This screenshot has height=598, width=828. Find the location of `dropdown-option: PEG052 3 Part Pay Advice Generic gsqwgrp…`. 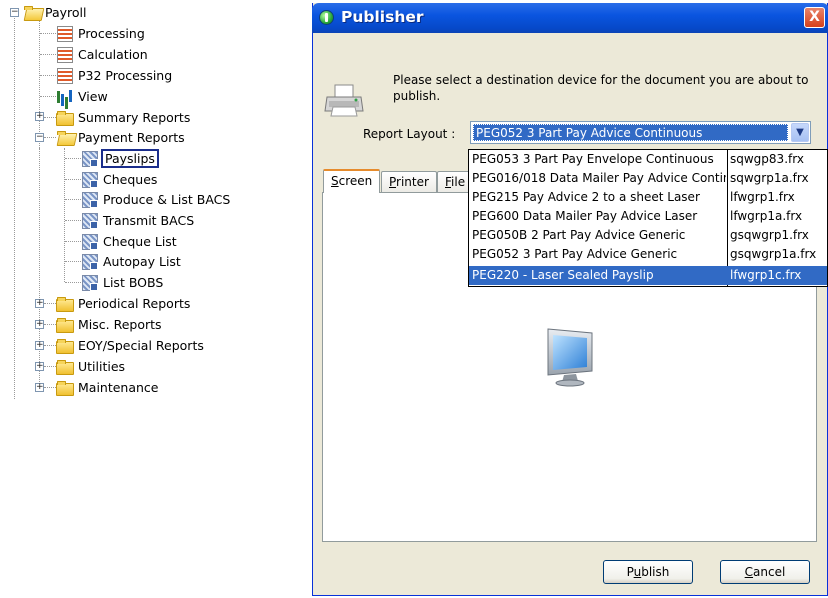

dropdown-option: PEG052 3 Part Pay Advice Generic gsqwgrp… is located at coordinates (648, 254).